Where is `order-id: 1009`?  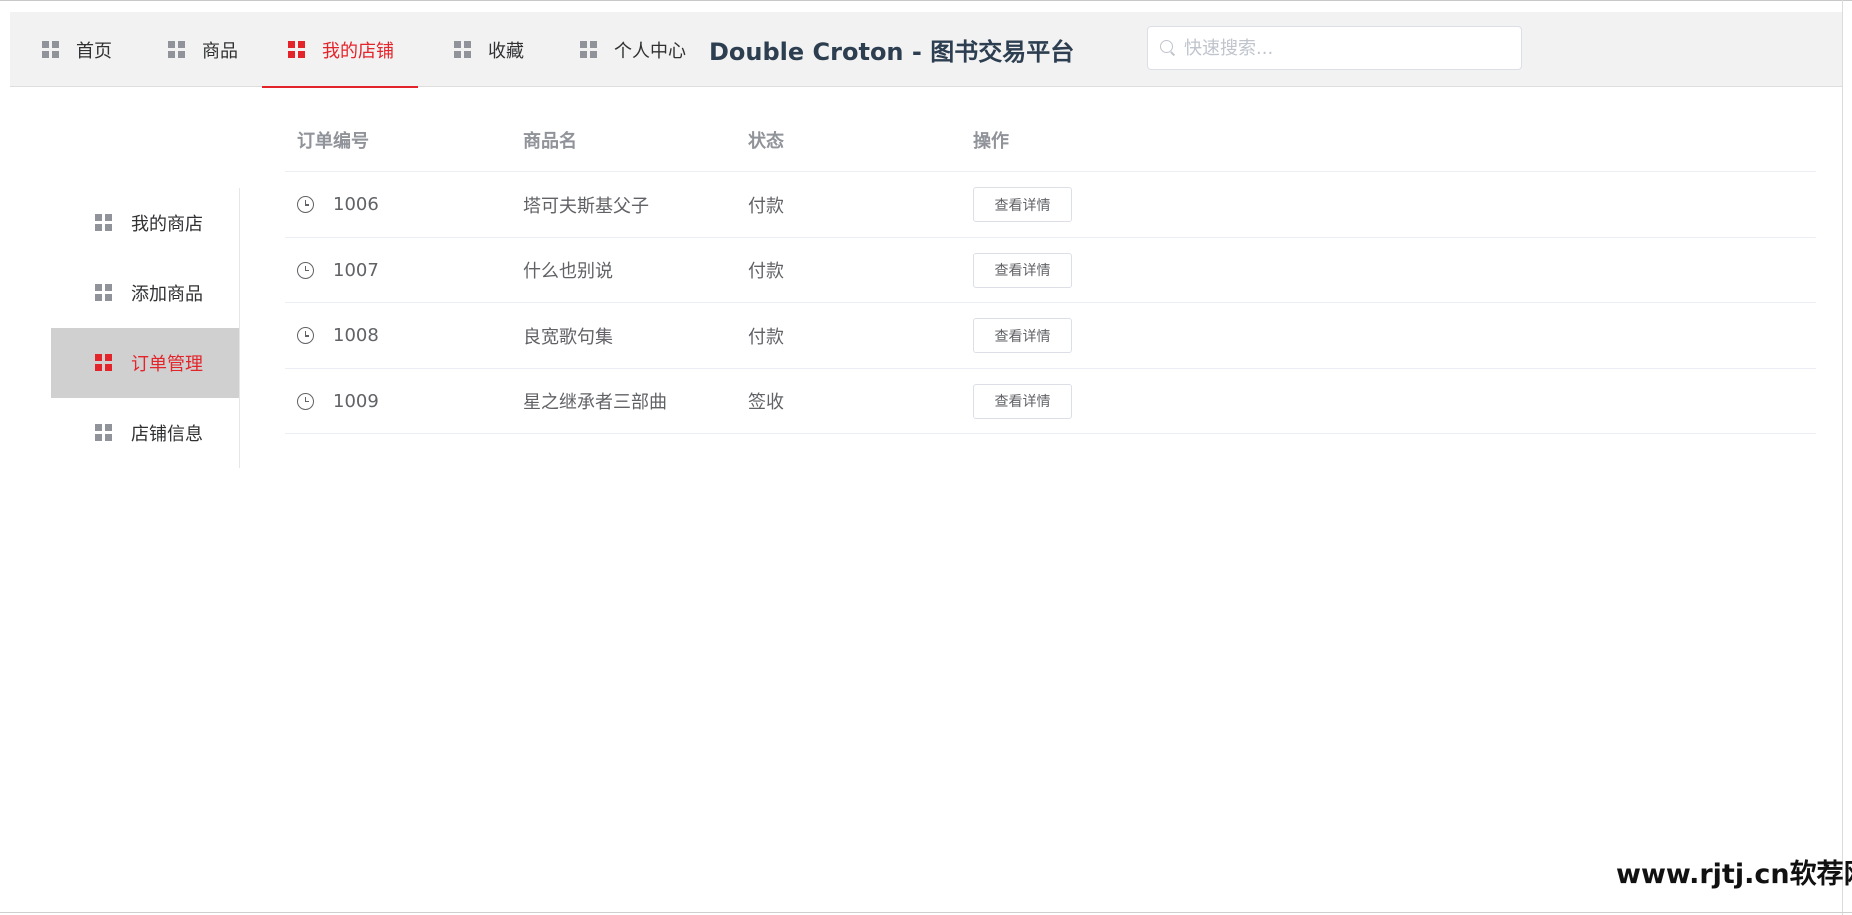 order-id: 1009 is located at coordinates (356, 401).